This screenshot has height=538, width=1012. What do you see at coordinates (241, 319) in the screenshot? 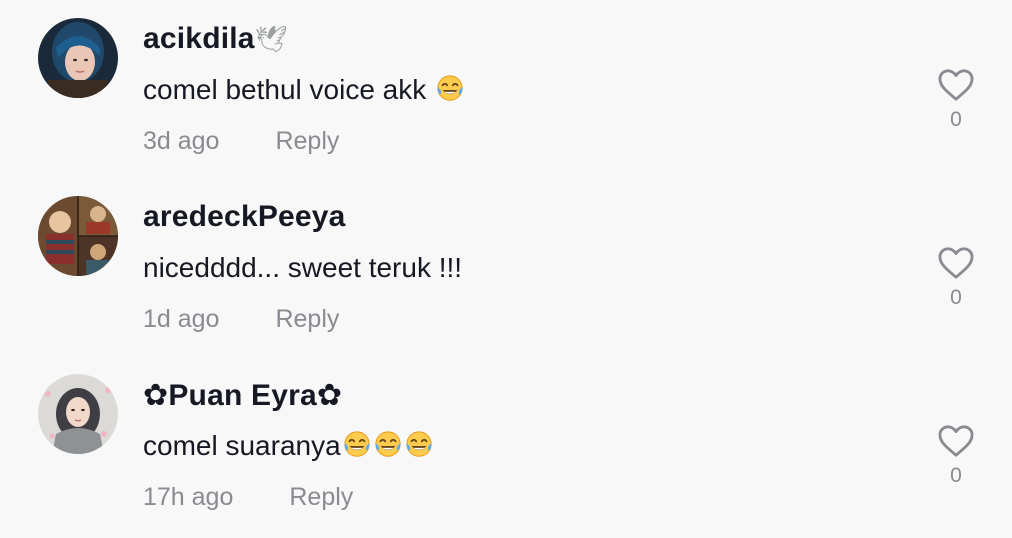
I see `comment-meta: 1d ago Reply` at bounding box center [241, 319].